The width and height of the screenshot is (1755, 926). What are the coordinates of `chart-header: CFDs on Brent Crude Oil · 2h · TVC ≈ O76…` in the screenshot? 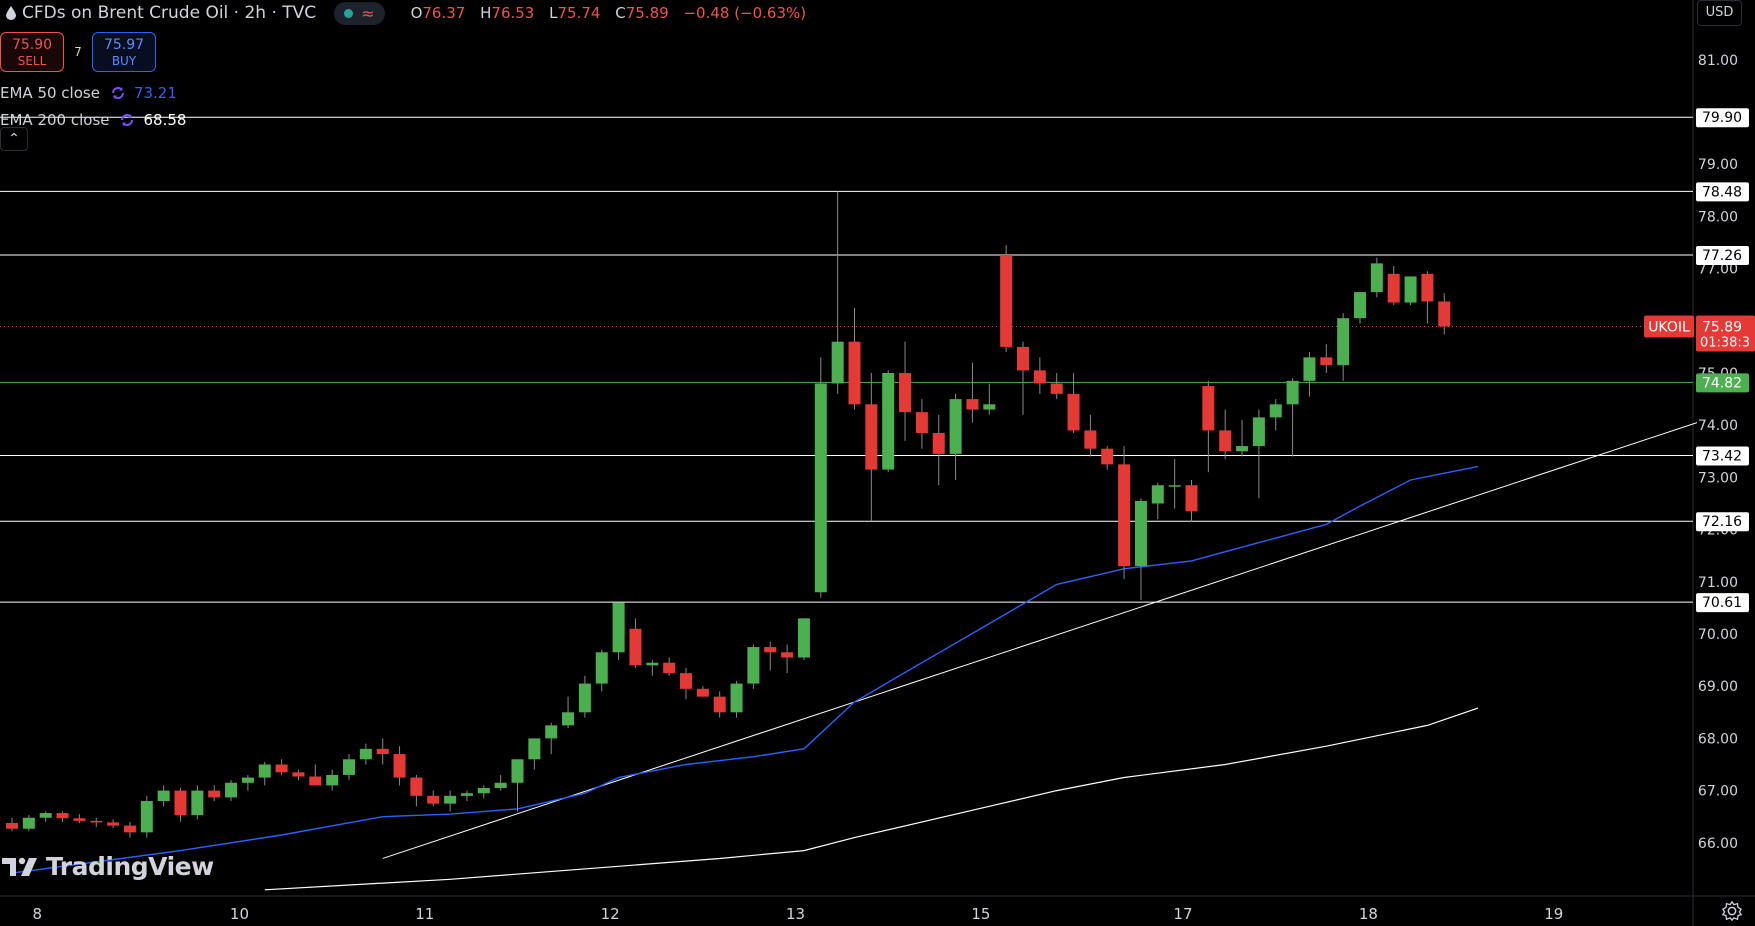 It's located at (408, 13).